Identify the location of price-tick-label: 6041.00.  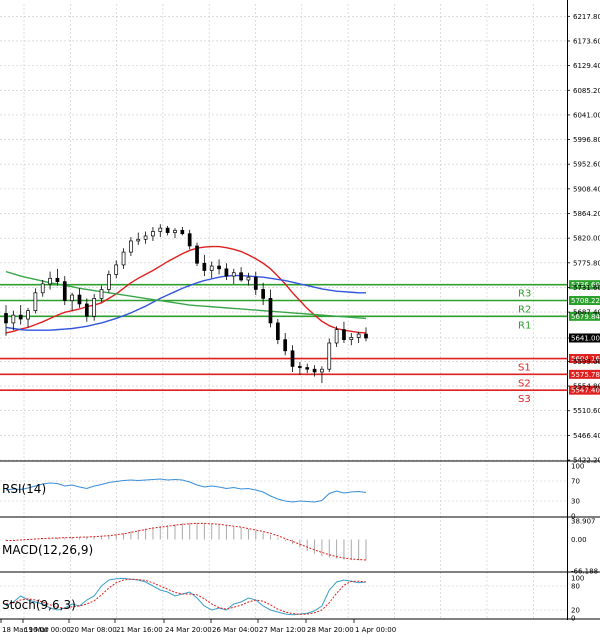
(586, 115).